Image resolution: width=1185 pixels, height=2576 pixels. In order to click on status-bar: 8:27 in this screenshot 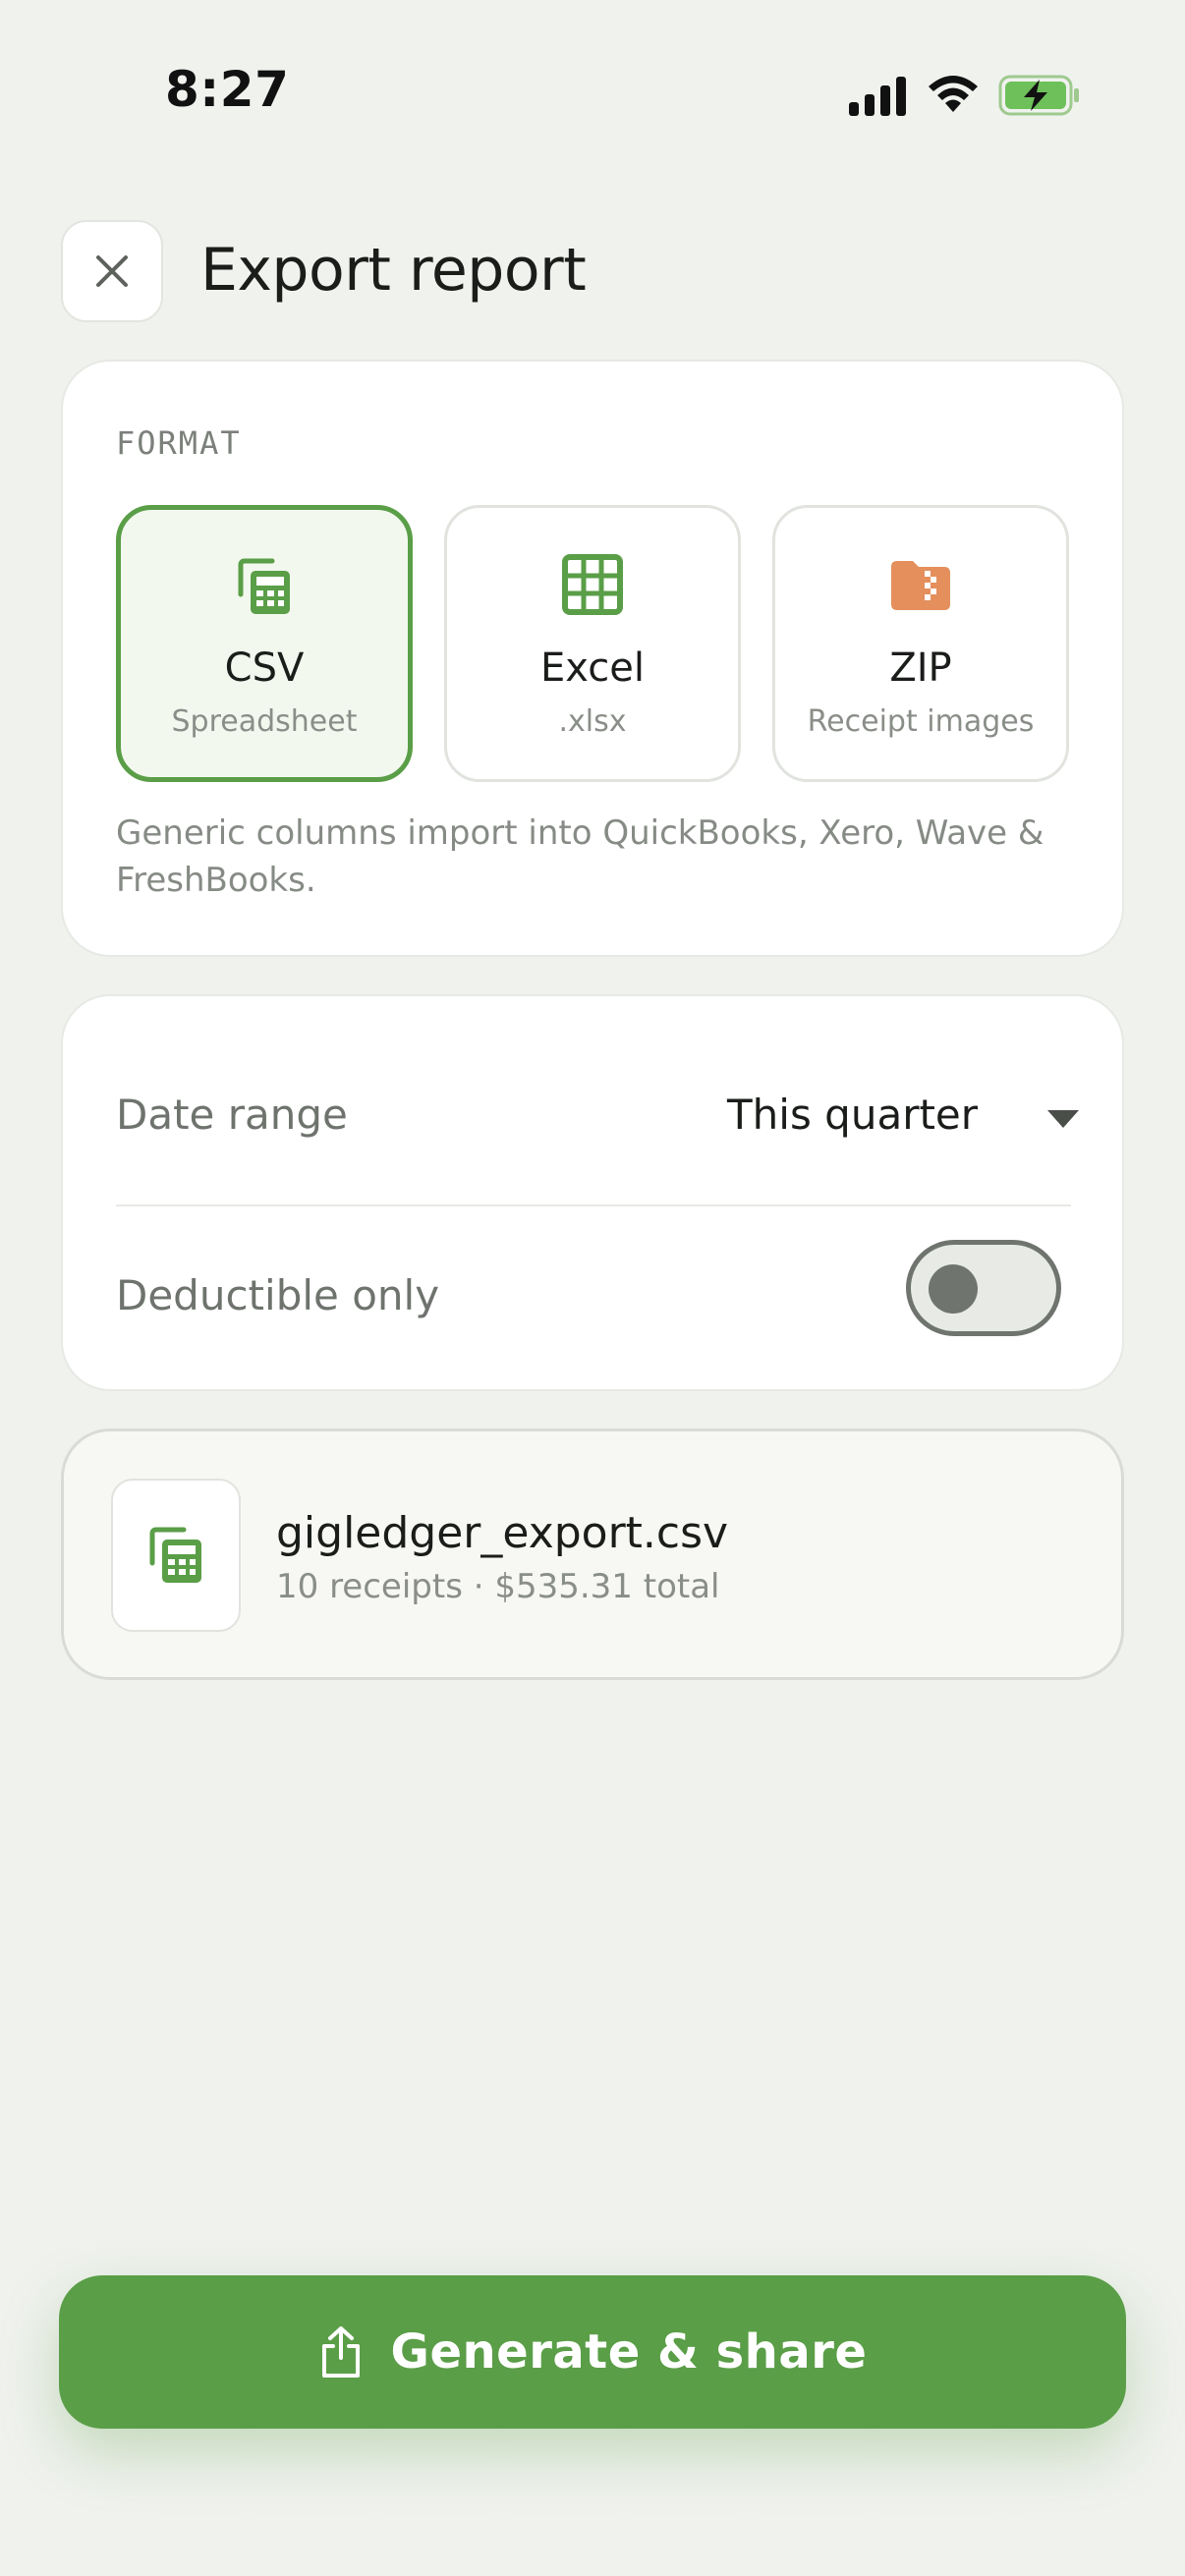, I will do `click(592, 93)`.